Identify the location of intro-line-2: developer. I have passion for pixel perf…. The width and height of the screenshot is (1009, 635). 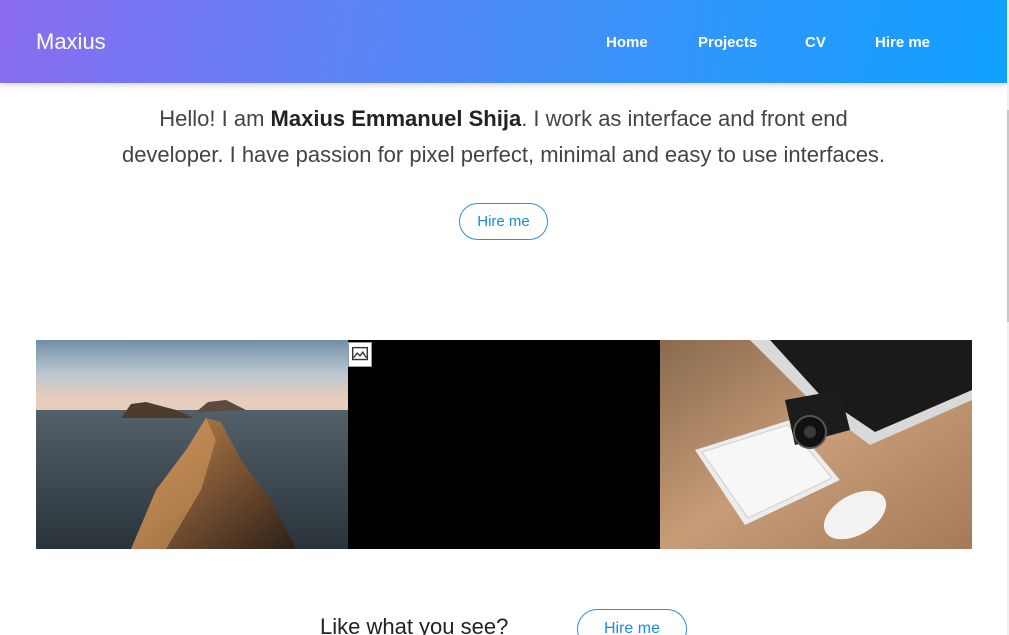
(503, 154).